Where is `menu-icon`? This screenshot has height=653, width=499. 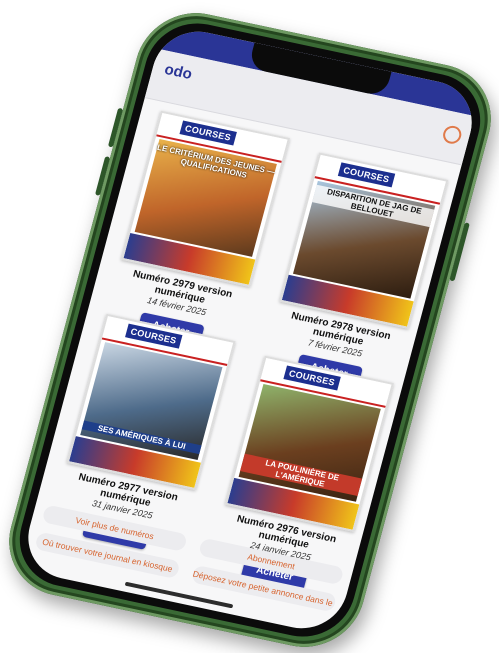
menu-icon is located at coordinates (452, 135).